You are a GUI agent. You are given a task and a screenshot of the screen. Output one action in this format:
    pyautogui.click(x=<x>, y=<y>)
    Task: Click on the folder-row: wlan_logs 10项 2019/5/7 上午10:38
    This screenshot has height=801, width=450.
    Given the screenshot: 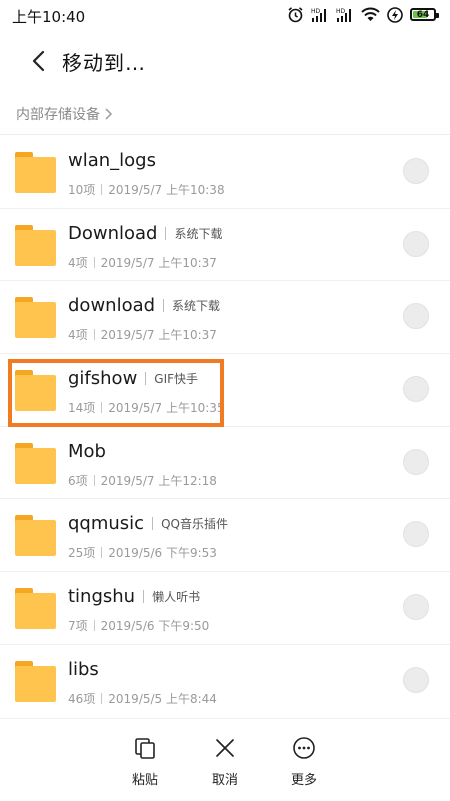 What is the action you would take?
    pyautogui.click(x=225, y=172)
    